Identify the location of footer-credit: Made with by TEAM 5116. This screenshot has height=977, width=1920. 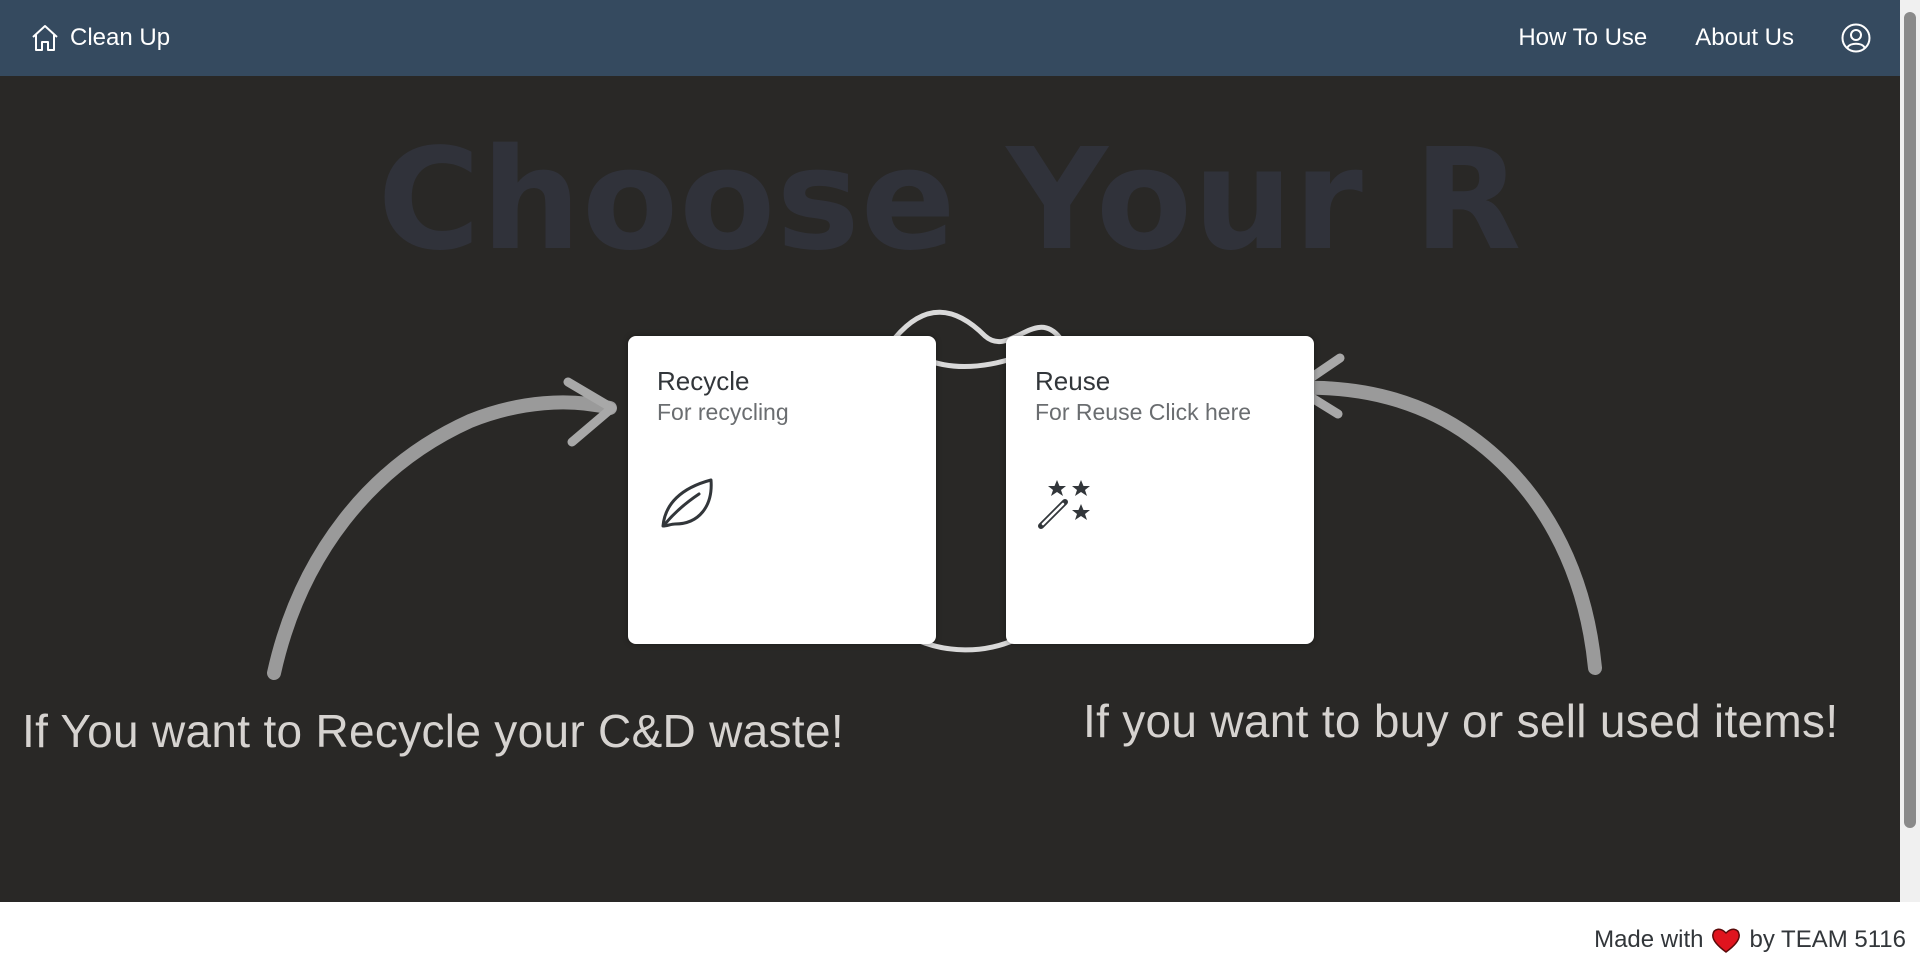
(1750, 940).